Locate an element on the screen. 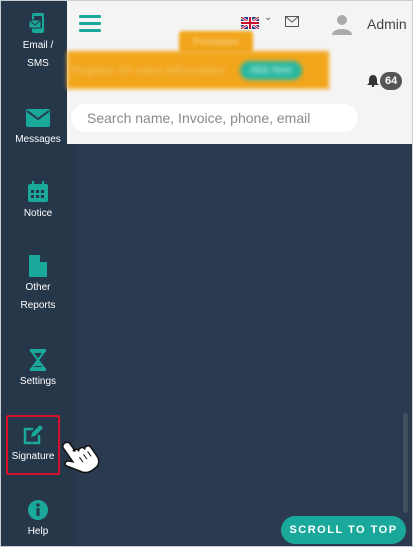  promo-button: click here is located at coordinates (270, 70).